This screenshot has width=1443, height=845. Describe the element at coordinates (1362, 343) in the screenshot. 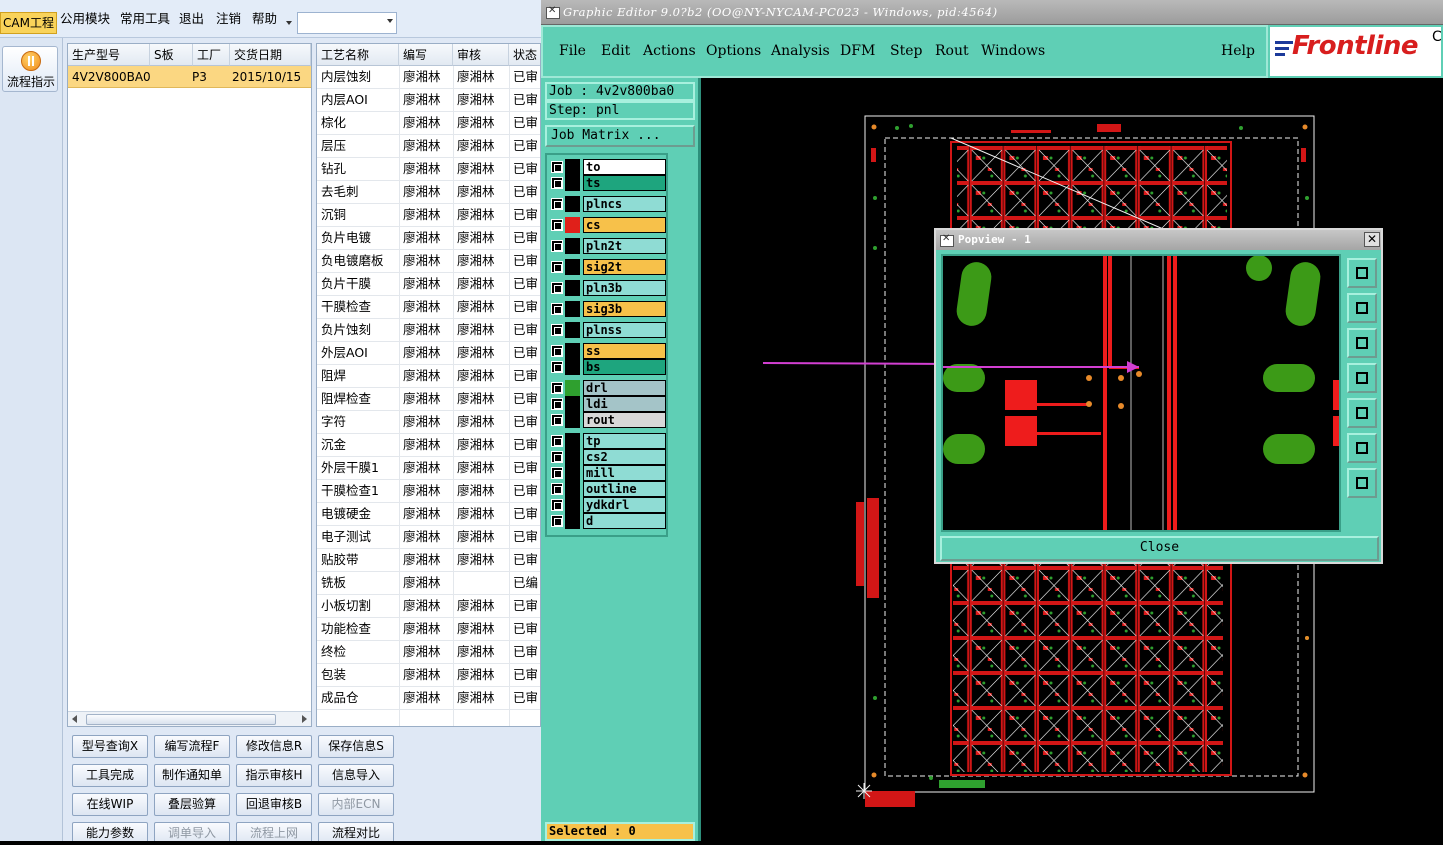

I see `popview-pan-down-icon` at that location.